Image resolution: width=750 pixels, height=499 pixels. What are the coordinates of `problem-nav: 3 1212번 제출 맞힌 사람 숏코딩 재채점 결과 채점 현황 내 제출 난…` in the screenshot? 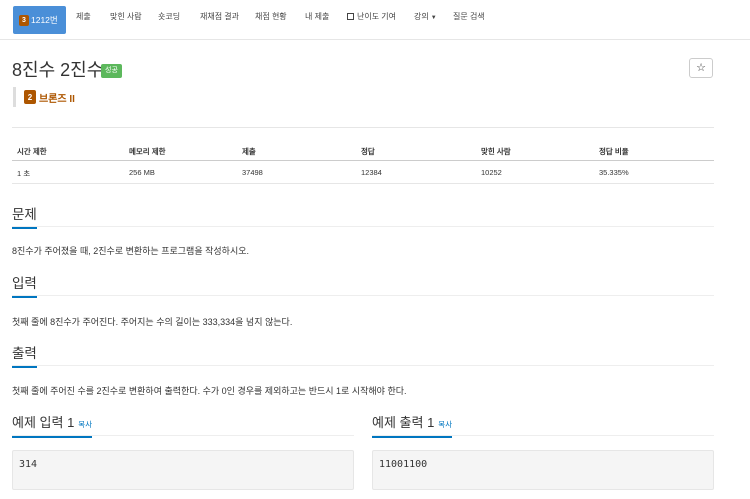 It's located at (375, 20).